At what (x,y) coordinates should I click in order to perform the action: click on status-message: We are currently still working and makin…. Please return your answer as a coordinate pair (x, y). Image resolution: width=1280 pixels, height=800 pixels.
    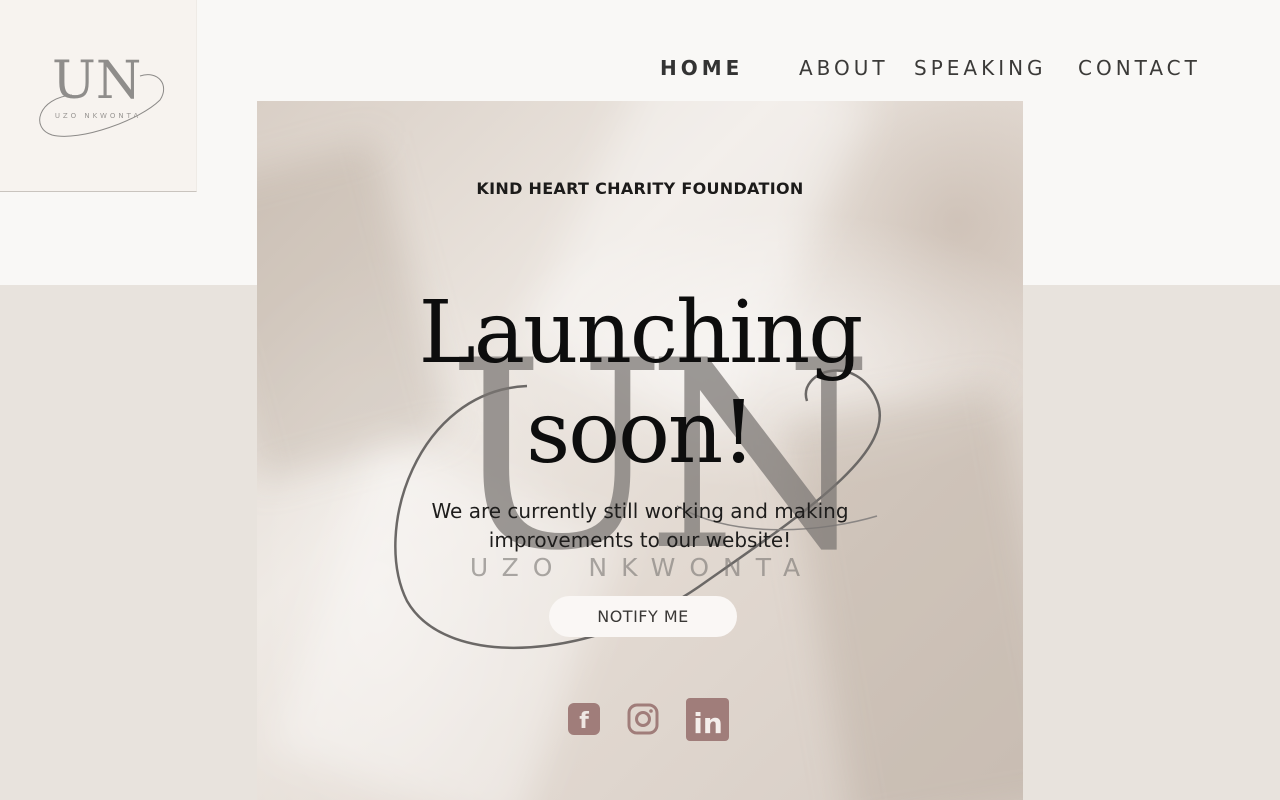
    Looking at the image, I should click on (640, 526).